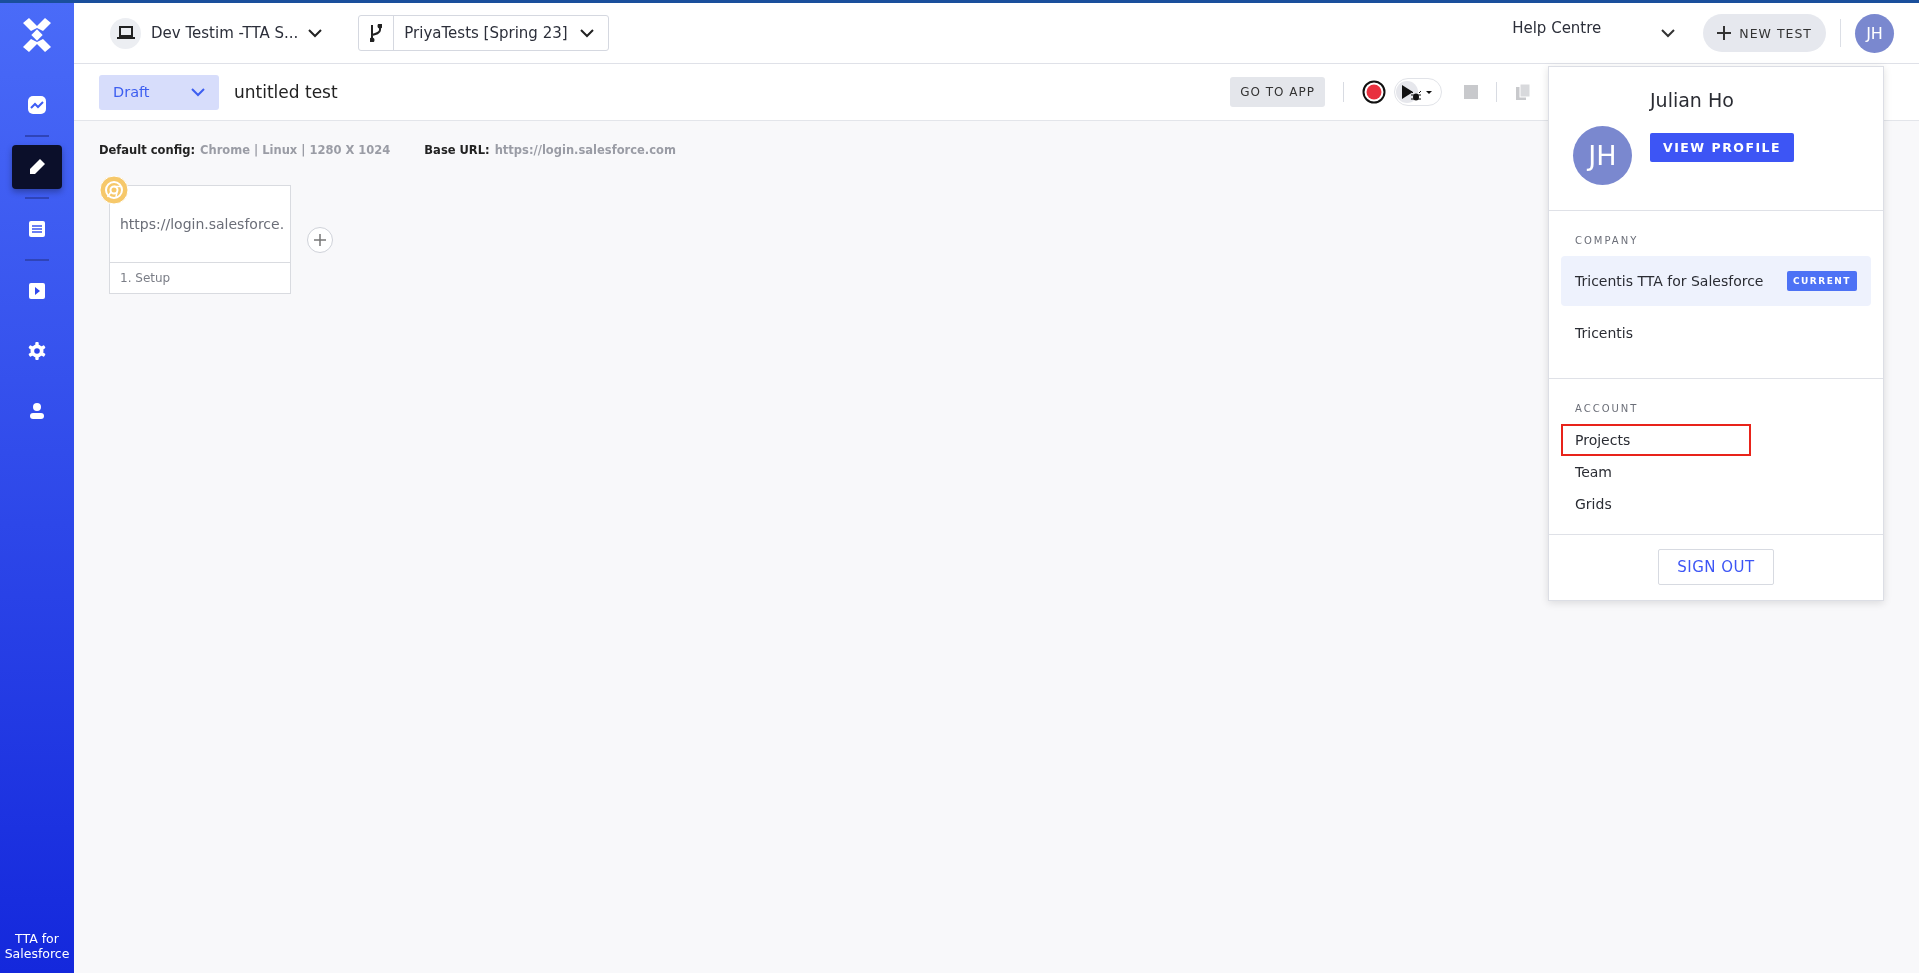 The image size is (1919, 973). What do you see at coordinates (1604, 333) in the screenshot?
I see `company-name: Tricentis` at bounding box center [1604, 333].